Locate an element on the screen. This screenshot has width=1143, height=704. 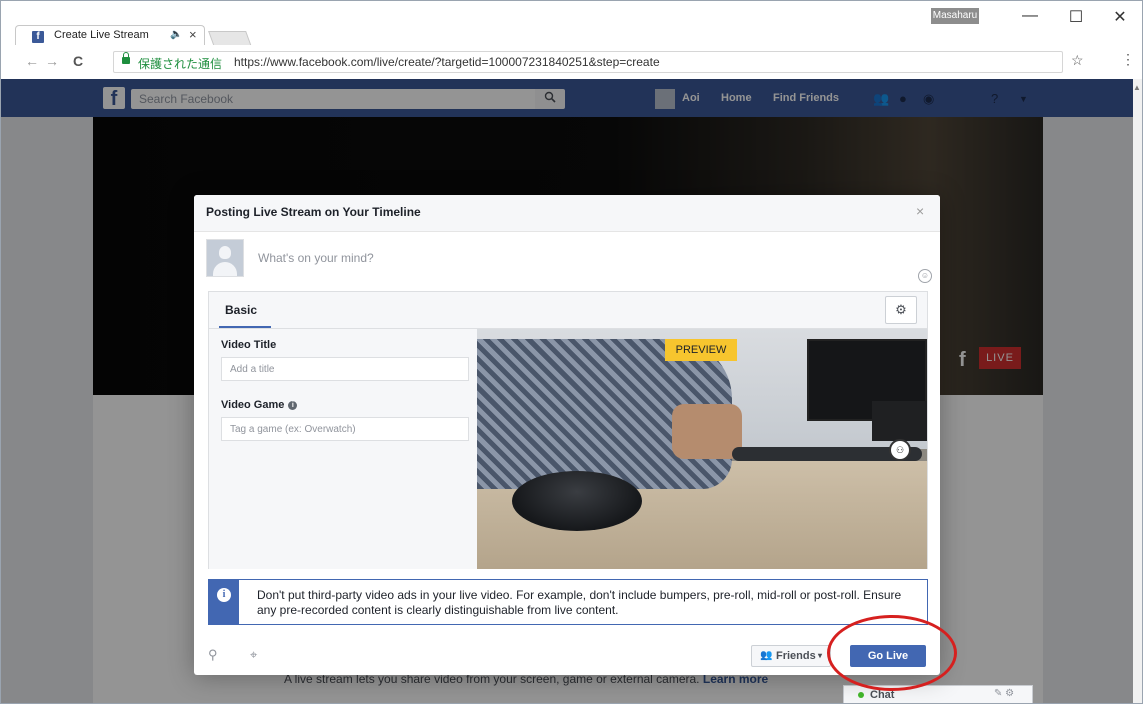
preview-camera-device is located at coordinates (577, 501).